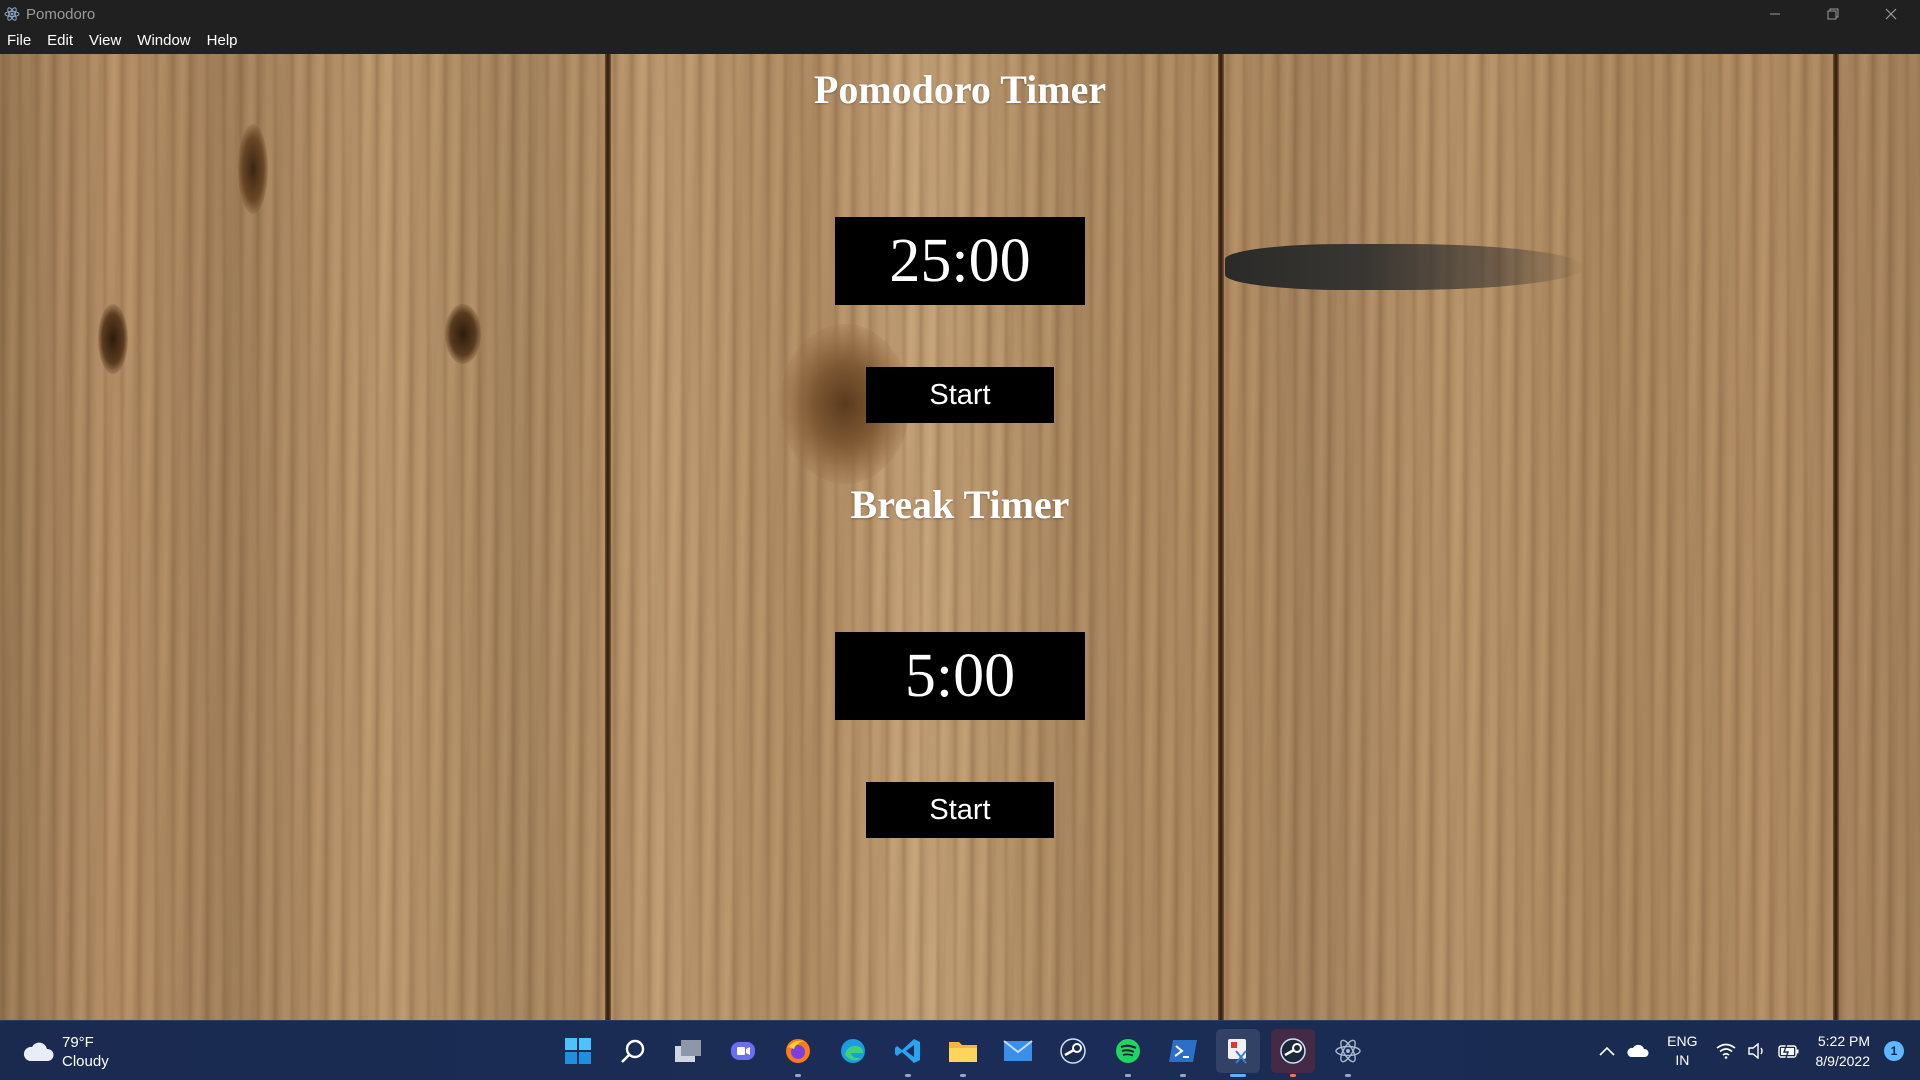 Image resolution: width=1920 pixels, height=1080 pixels. Describe the element at coordinates (85, 1061) in the screenshot. I see `weather-condition: Cloudy` at that location.